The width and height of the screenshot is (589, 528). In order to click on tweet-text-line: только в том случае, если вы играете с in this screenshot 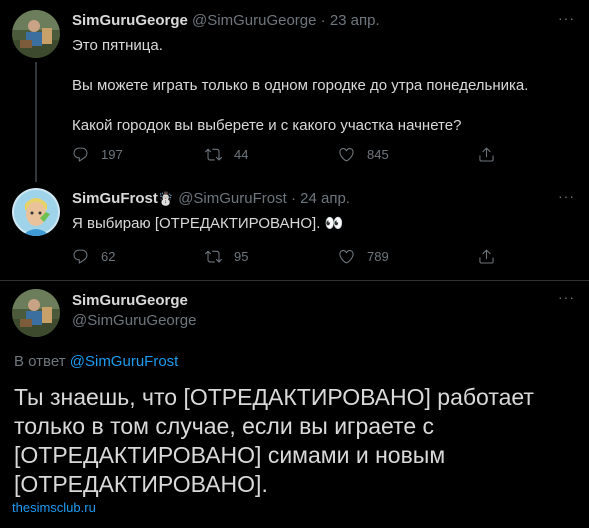, I will do `click(224, 426)`.